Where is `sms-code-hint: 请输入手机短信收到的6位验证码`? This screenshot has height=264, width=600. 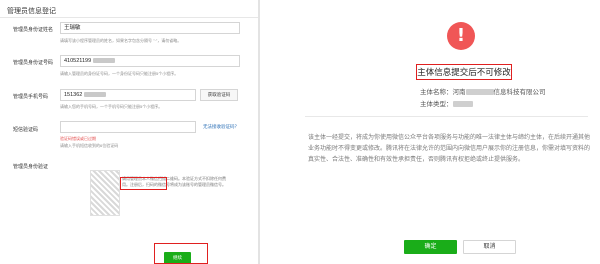 sms-code-hint: 请输入手机短信收到的6位验证码 is located at coordinates (89, 145).